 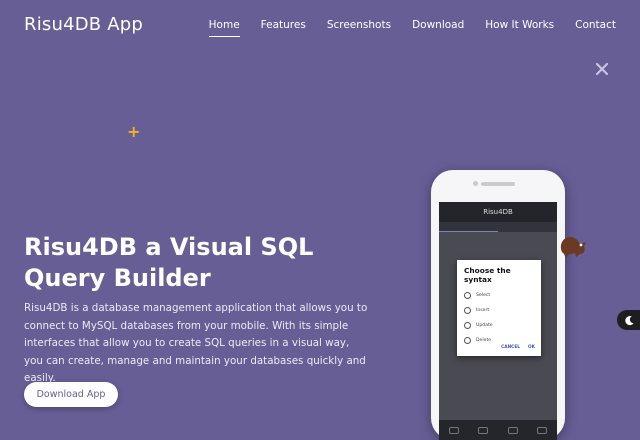 What do you see at coordinates (499, 325) in the screenshot?
I see `option-update: Update` at bounding box center [499, 325].